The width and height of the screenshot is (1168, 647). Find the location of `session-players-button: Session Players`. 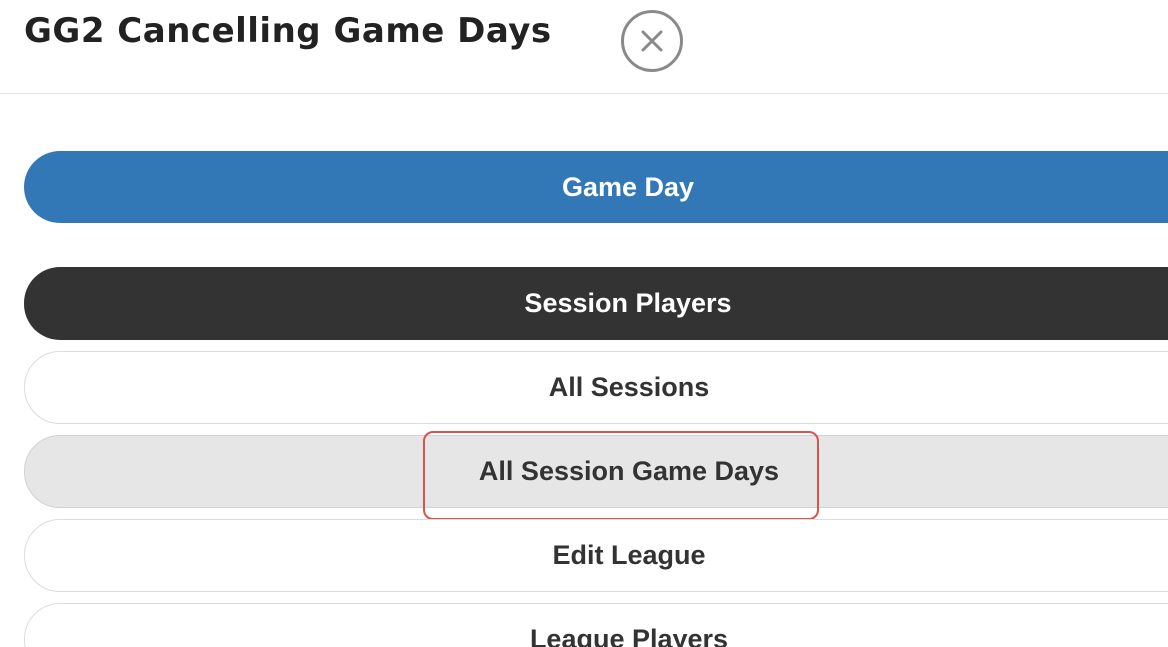

session-players-button: Session Players is located at coordinates (596, 303).